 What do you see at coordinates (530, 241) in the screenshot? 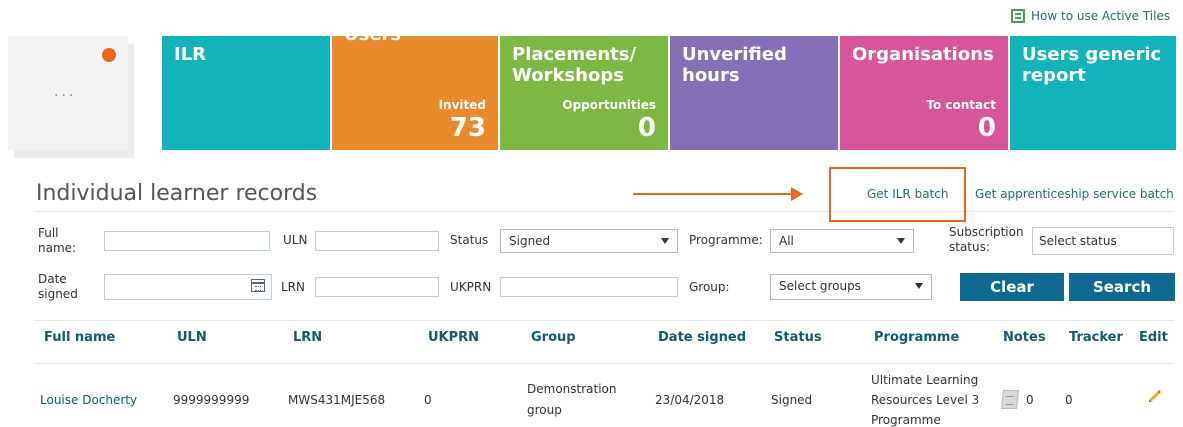
I see `status-select-value: Signed` at bounding box center [530, 241].